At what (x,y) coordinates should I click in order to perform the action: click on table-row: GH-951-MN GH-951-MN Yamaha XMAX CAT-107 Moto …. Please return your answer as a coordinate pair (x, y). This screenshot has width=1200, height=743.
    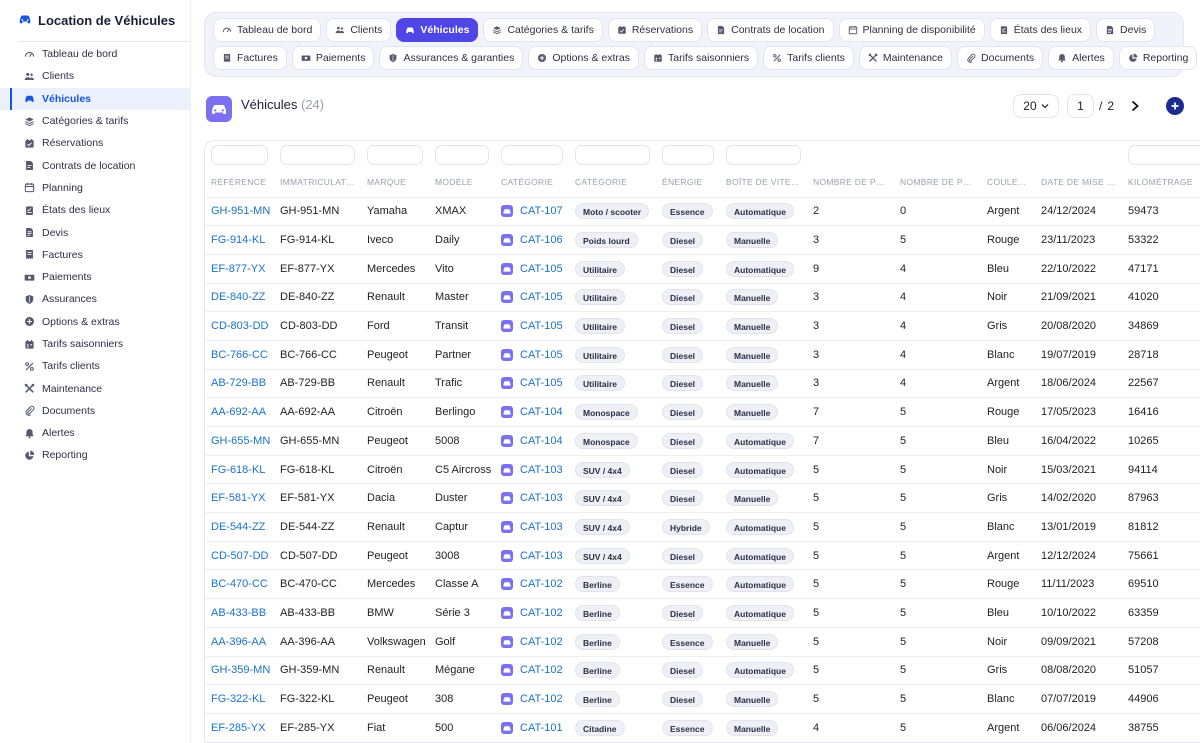
    Looking at the image, I should click on (702, 212).